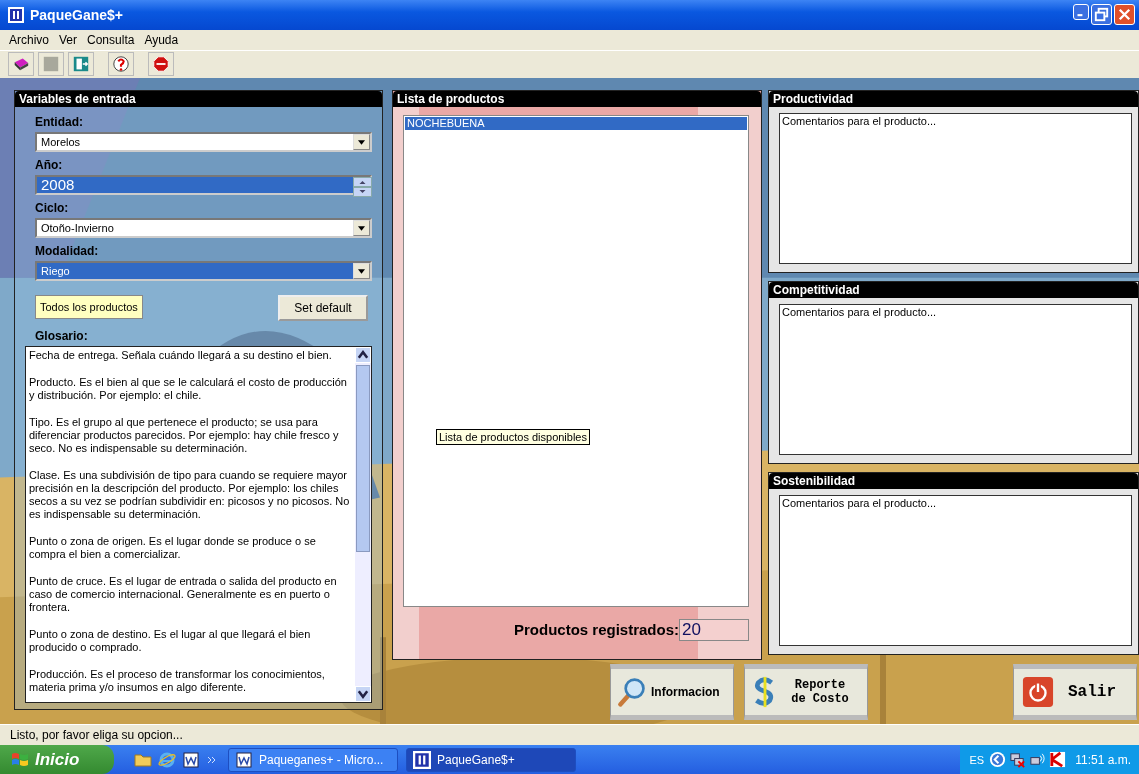 This screenshot has width=1139, height=774. Describe the element at coordinates (363, 458) in the screenshot. I see `scroll-thumb` at that location.